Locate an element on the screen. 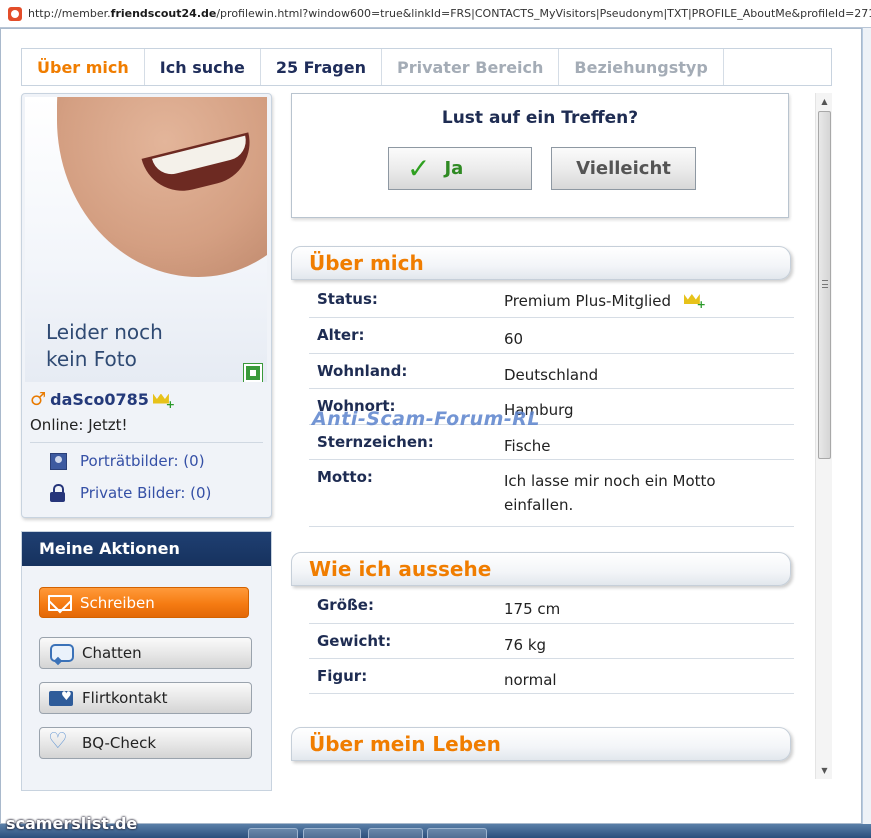 This screenshot has width=871, height=838. yes-button: ✓ Ja is located at coordinates (460, 168).